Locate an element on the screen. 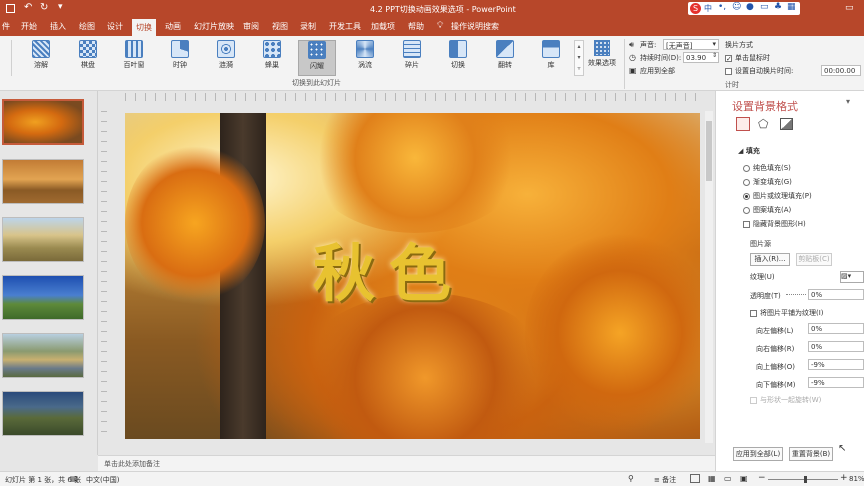 The height and width of the screenshot is (486, 864). zoom-level: 81% is located at coordinates (856, 479).